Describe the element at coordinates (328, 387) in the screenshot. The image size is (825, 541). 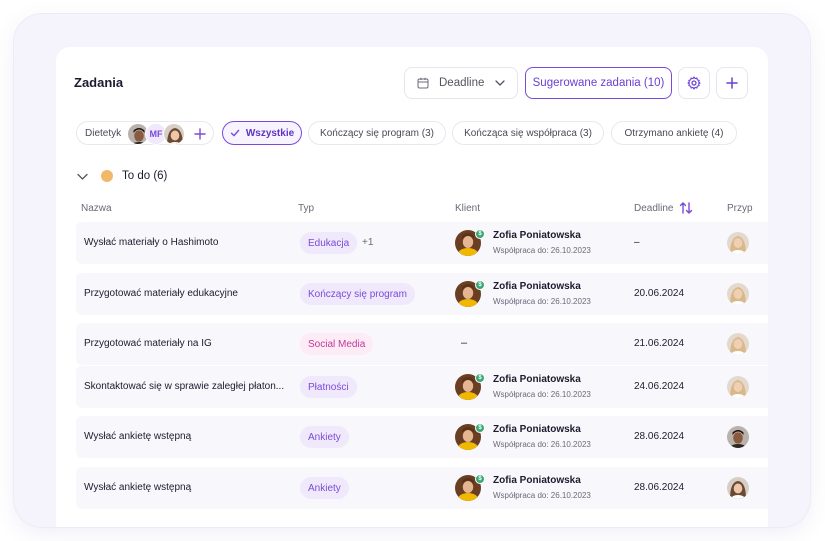
I see `task-type-tag: Płatności` at that location.